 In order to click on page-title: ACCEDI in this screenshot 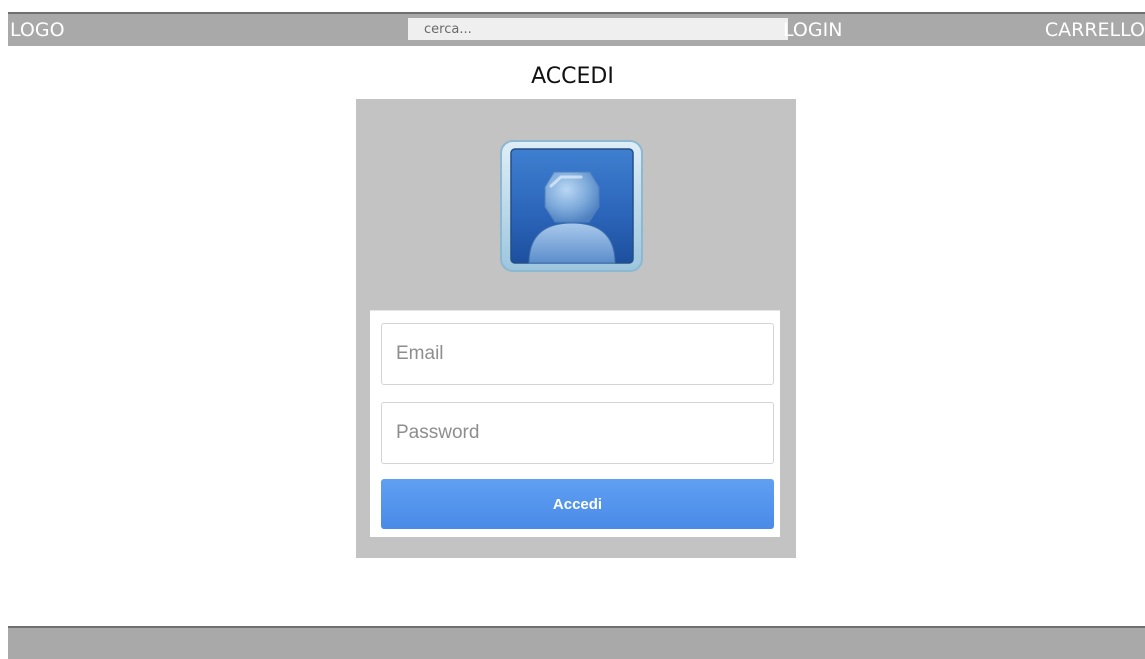, I will do `click(572, 76)`.